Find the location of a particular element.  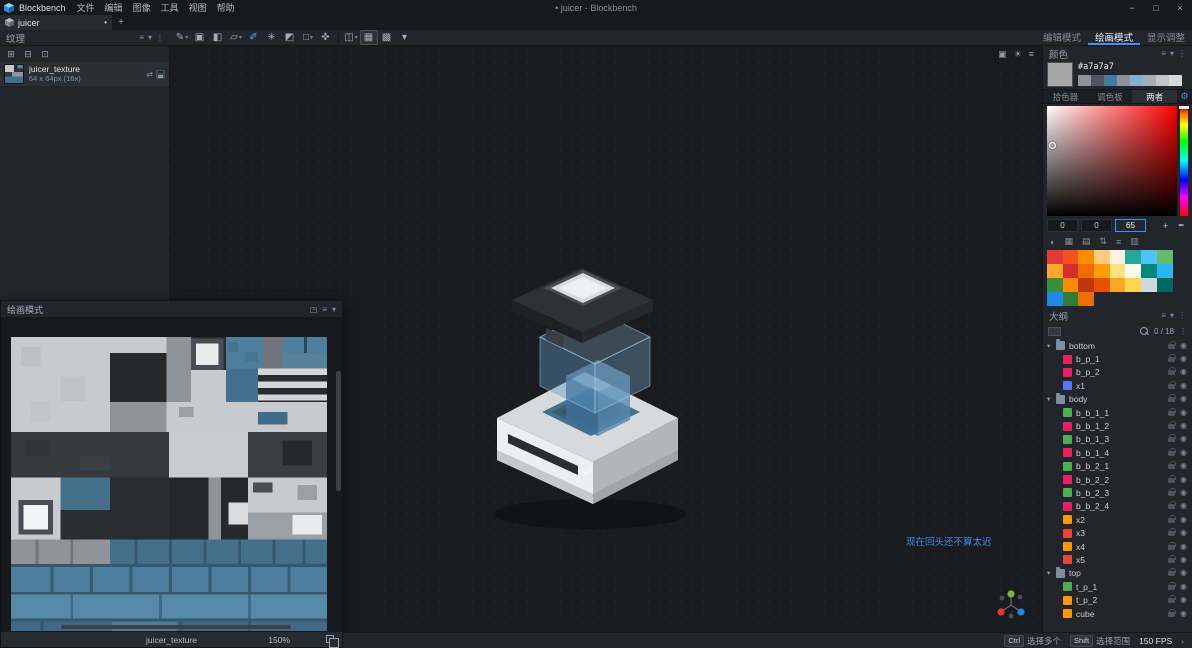

textures-menu-icon: ≡ is located at coordinates (141, 37).